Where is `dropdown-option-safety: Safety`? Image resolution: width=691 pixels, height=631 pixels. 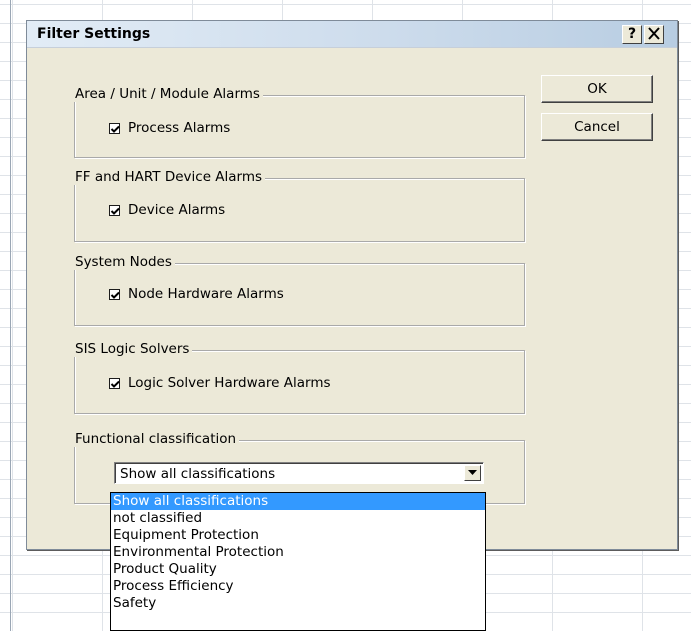 dropdown-option-safety: Safety is located at coordinates (298, 603).